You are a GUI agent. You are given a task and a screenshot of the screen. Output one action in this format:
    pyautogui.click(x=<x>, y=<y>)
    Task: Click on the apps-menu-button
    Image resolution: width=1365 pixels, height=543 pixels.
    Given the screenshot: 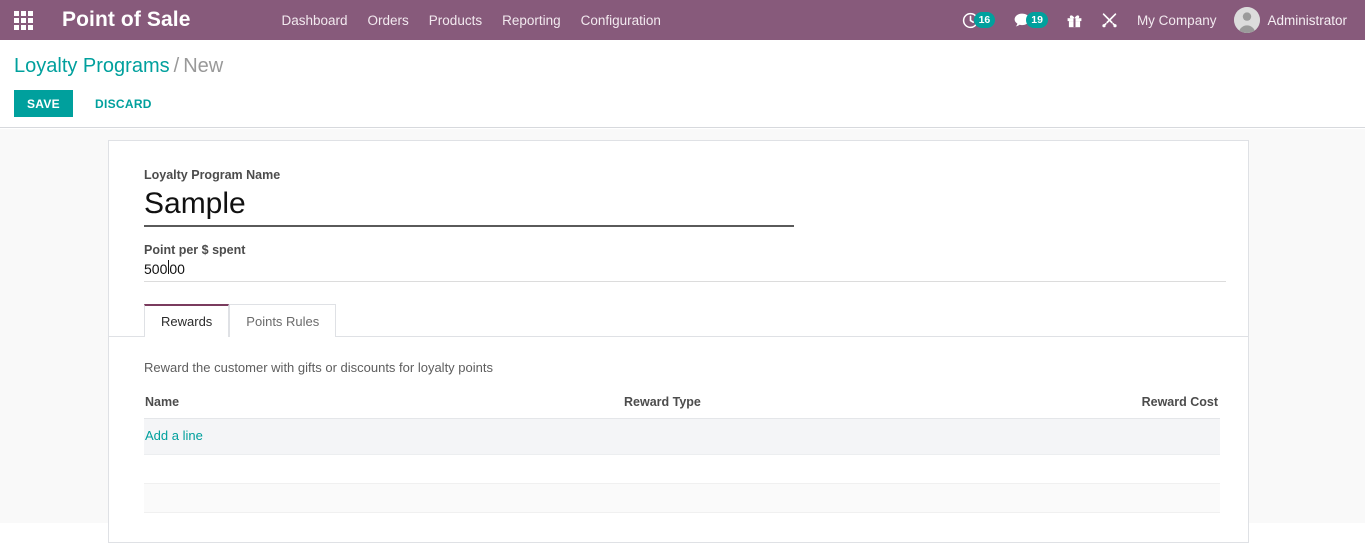 What is the action you would take?
    pyautogui.click(x=23, y=20)
    